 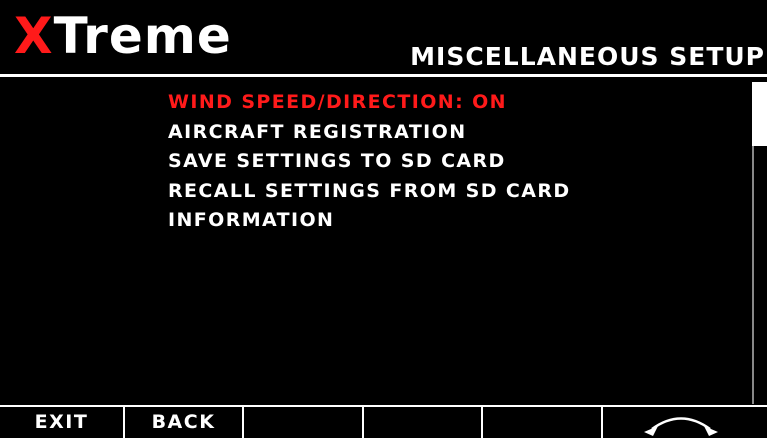 What do you see at coordinates (681, 424) in the screenshot?
I see `rotary-knob-icon` at bounding box center [681, 424].